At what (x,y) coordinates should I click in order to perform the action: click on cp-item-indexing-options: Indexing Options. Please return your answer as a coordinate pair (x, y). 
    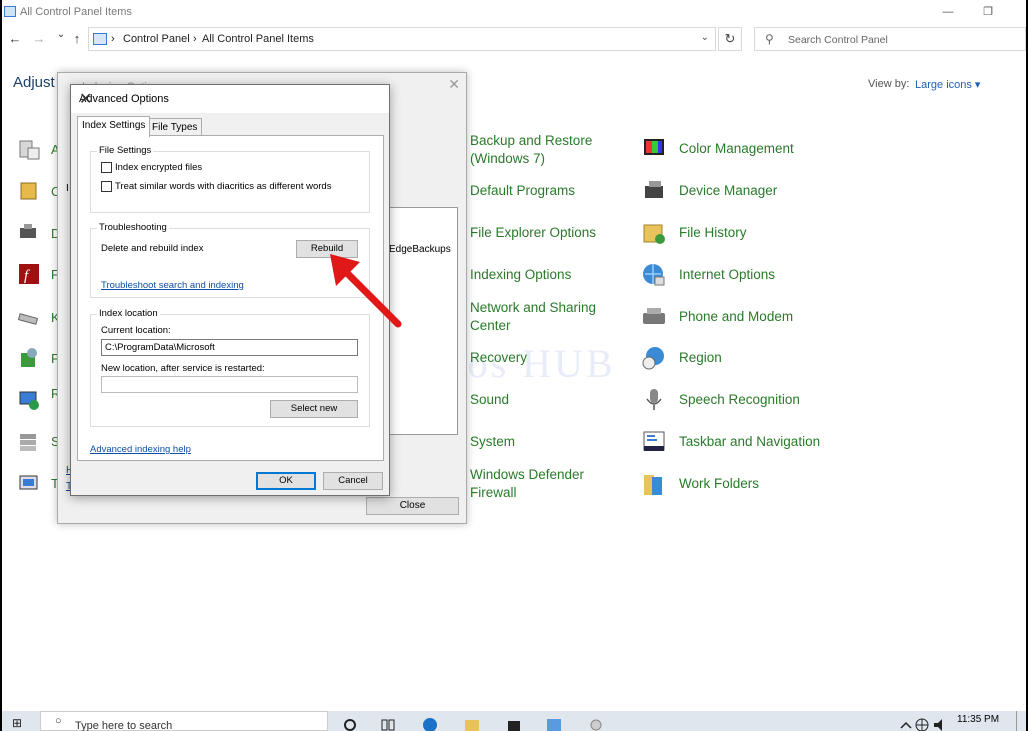
    Looking at the image, I should click on (520, 275).